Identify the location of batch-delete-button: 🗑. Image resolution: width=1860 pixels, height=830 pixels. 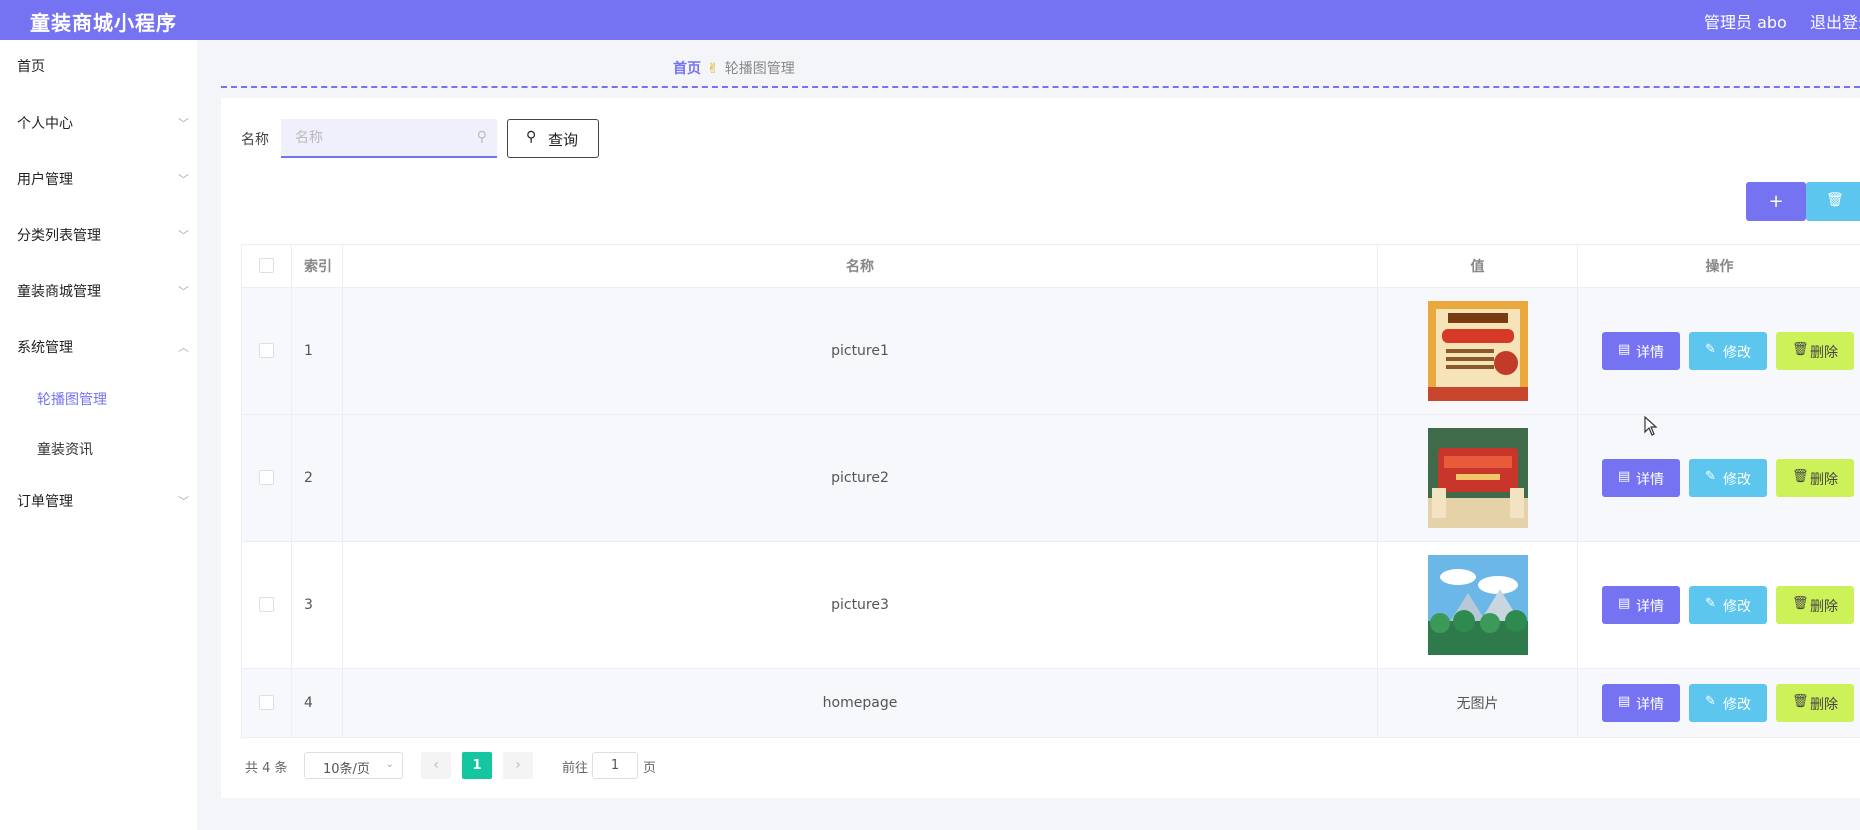
(1833, 201).